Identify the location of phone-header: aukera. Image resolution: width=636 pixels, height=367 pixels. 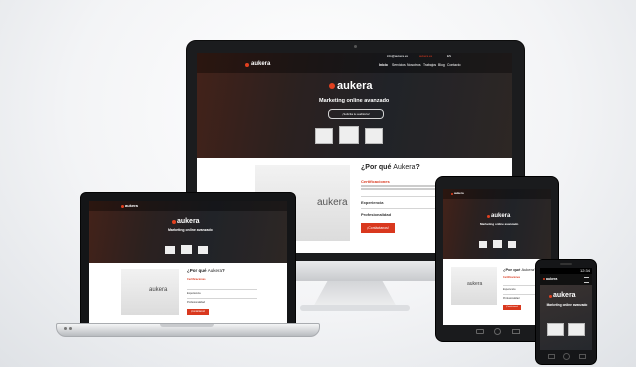
(566, 279).